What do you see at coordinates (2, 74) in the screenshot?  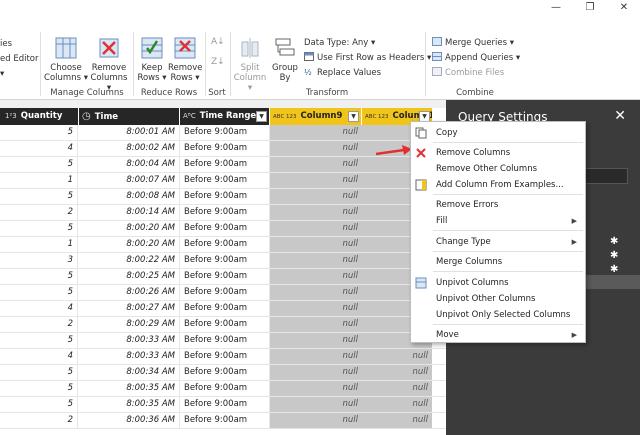 I see `ribbon-cut-item-3: ▾` at bounding box center [2, 74].